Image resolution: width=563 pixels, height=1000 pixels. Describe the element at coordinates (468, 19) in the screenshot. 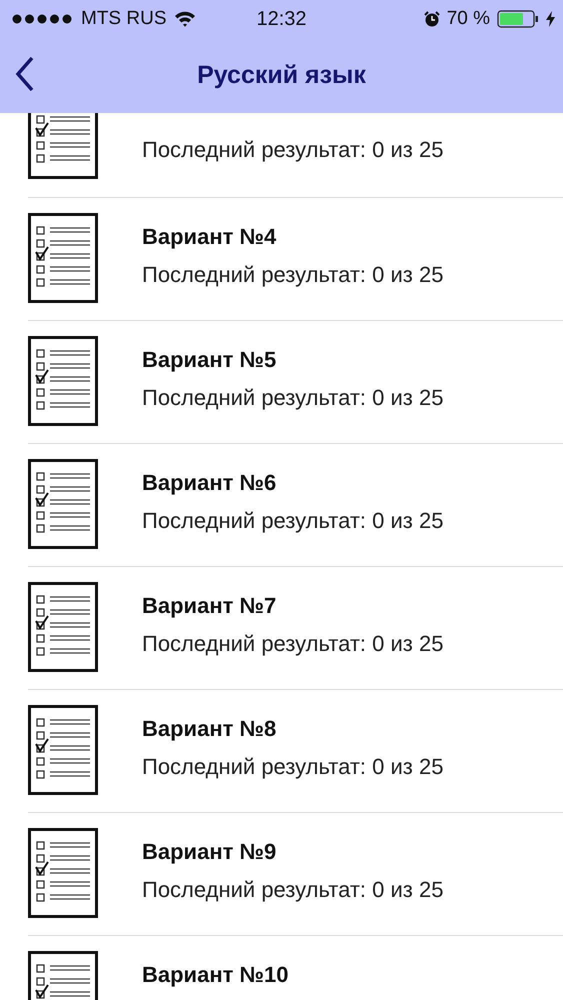

I see `battery-percent: 70 %` at that location.